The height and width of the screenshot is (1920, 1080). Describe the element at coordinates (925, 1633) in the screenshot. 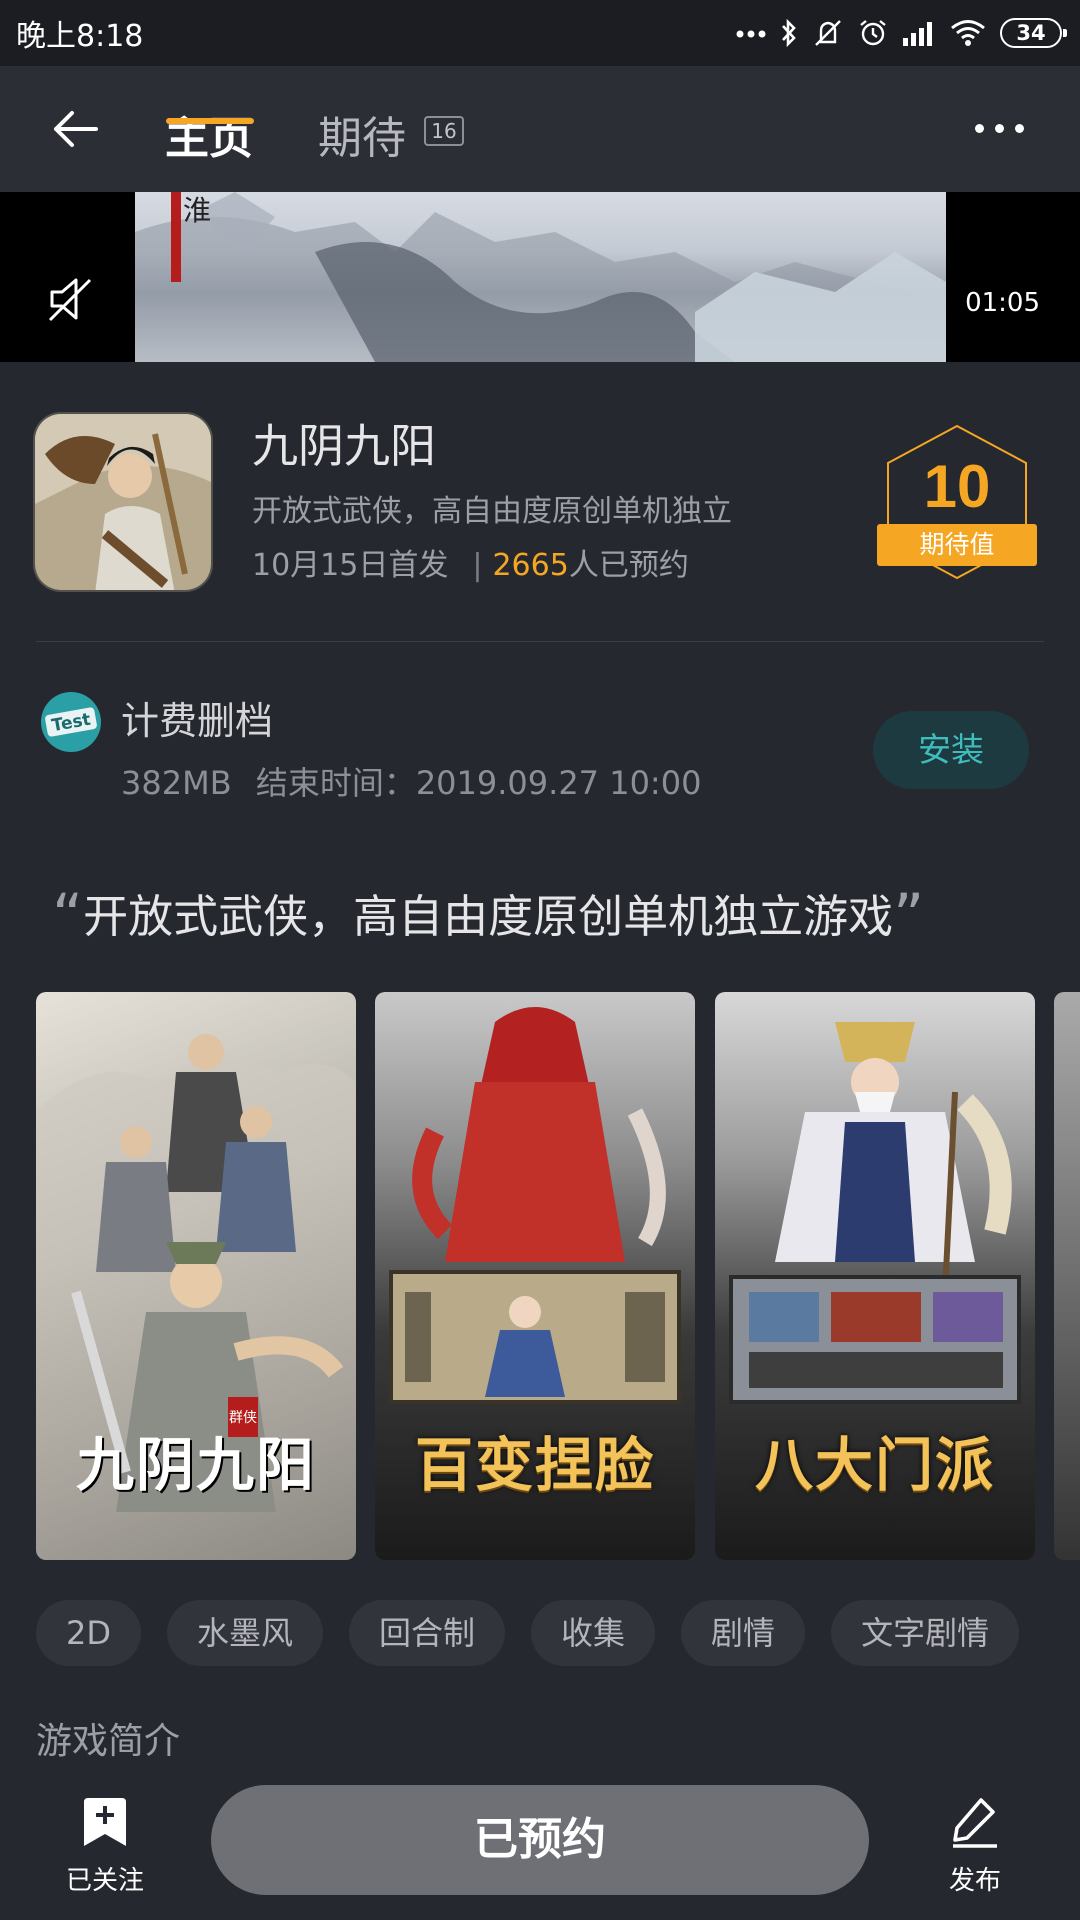

I see `tag-item: 文字剧情` at that location.